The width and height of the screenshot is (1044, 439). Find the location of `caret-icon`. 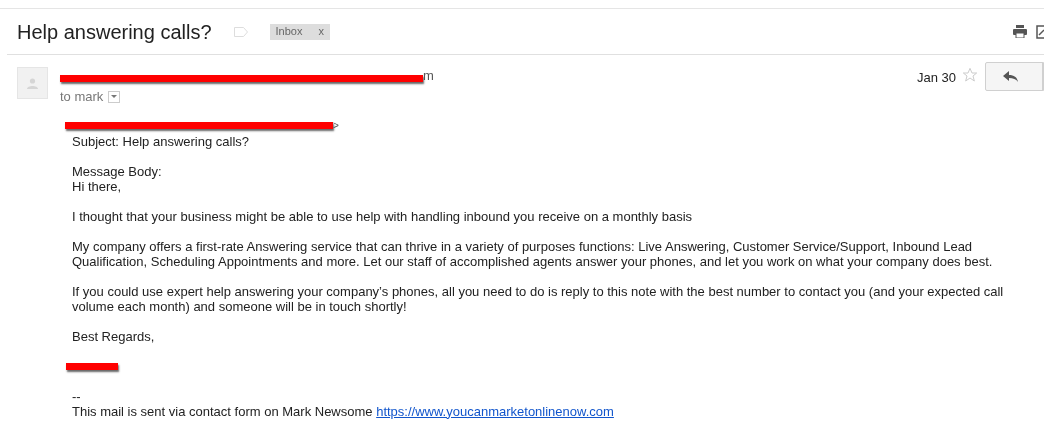

caret-icon is located at coordinates (114, 97).